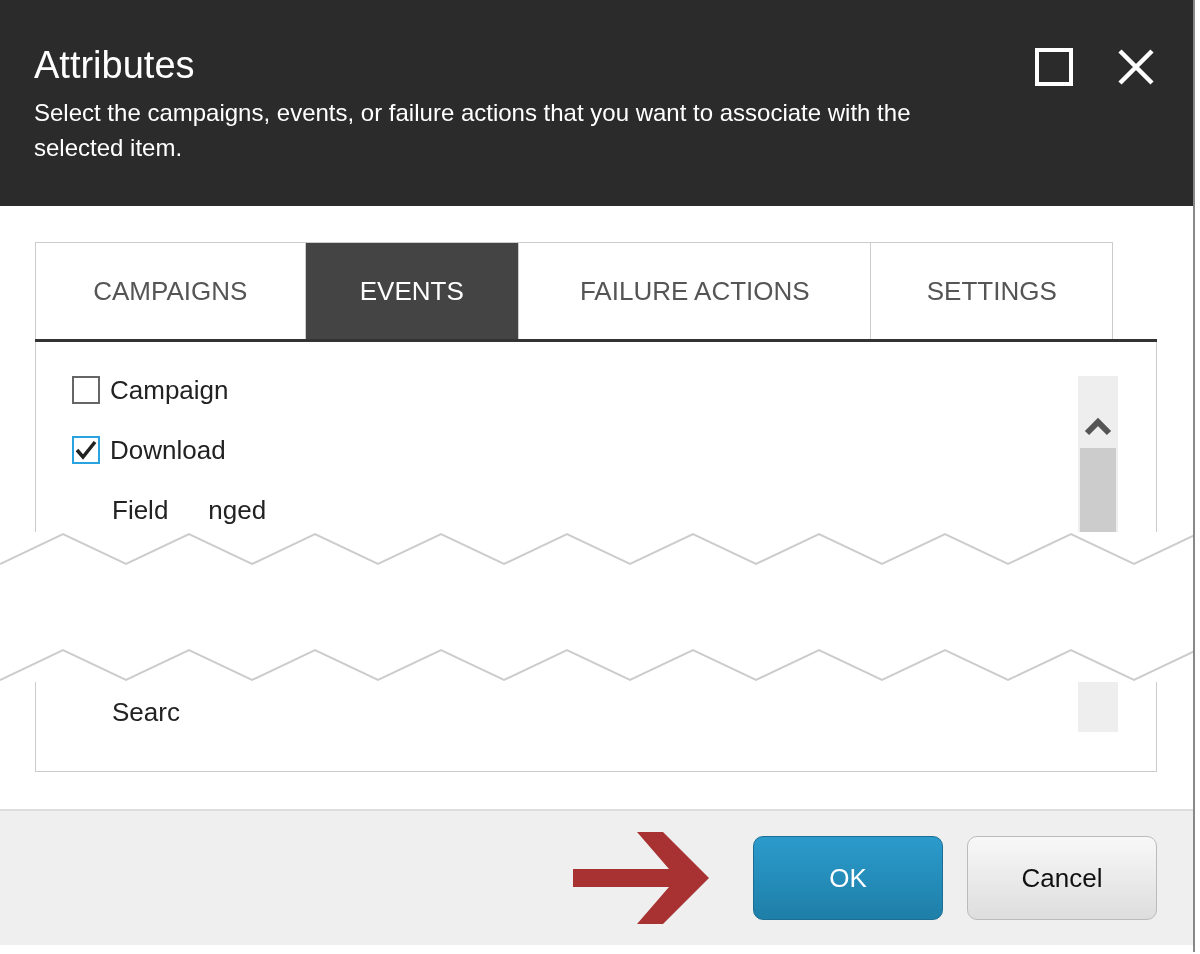 This screenshot has height=954, width=1200. Describe the element at coordinates (114, 65) in the screenshot. I see `dialog-title: Attributes` at that location.